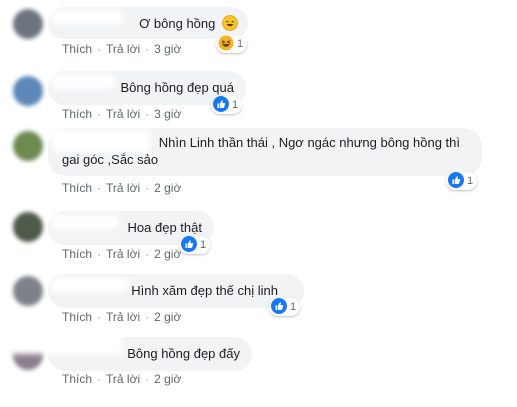 This screenshot has height=407, width=517. What do you see at coordinates (226, 44) in the screenshot?
I see `haha-icon` at bounding box center [226, 44].